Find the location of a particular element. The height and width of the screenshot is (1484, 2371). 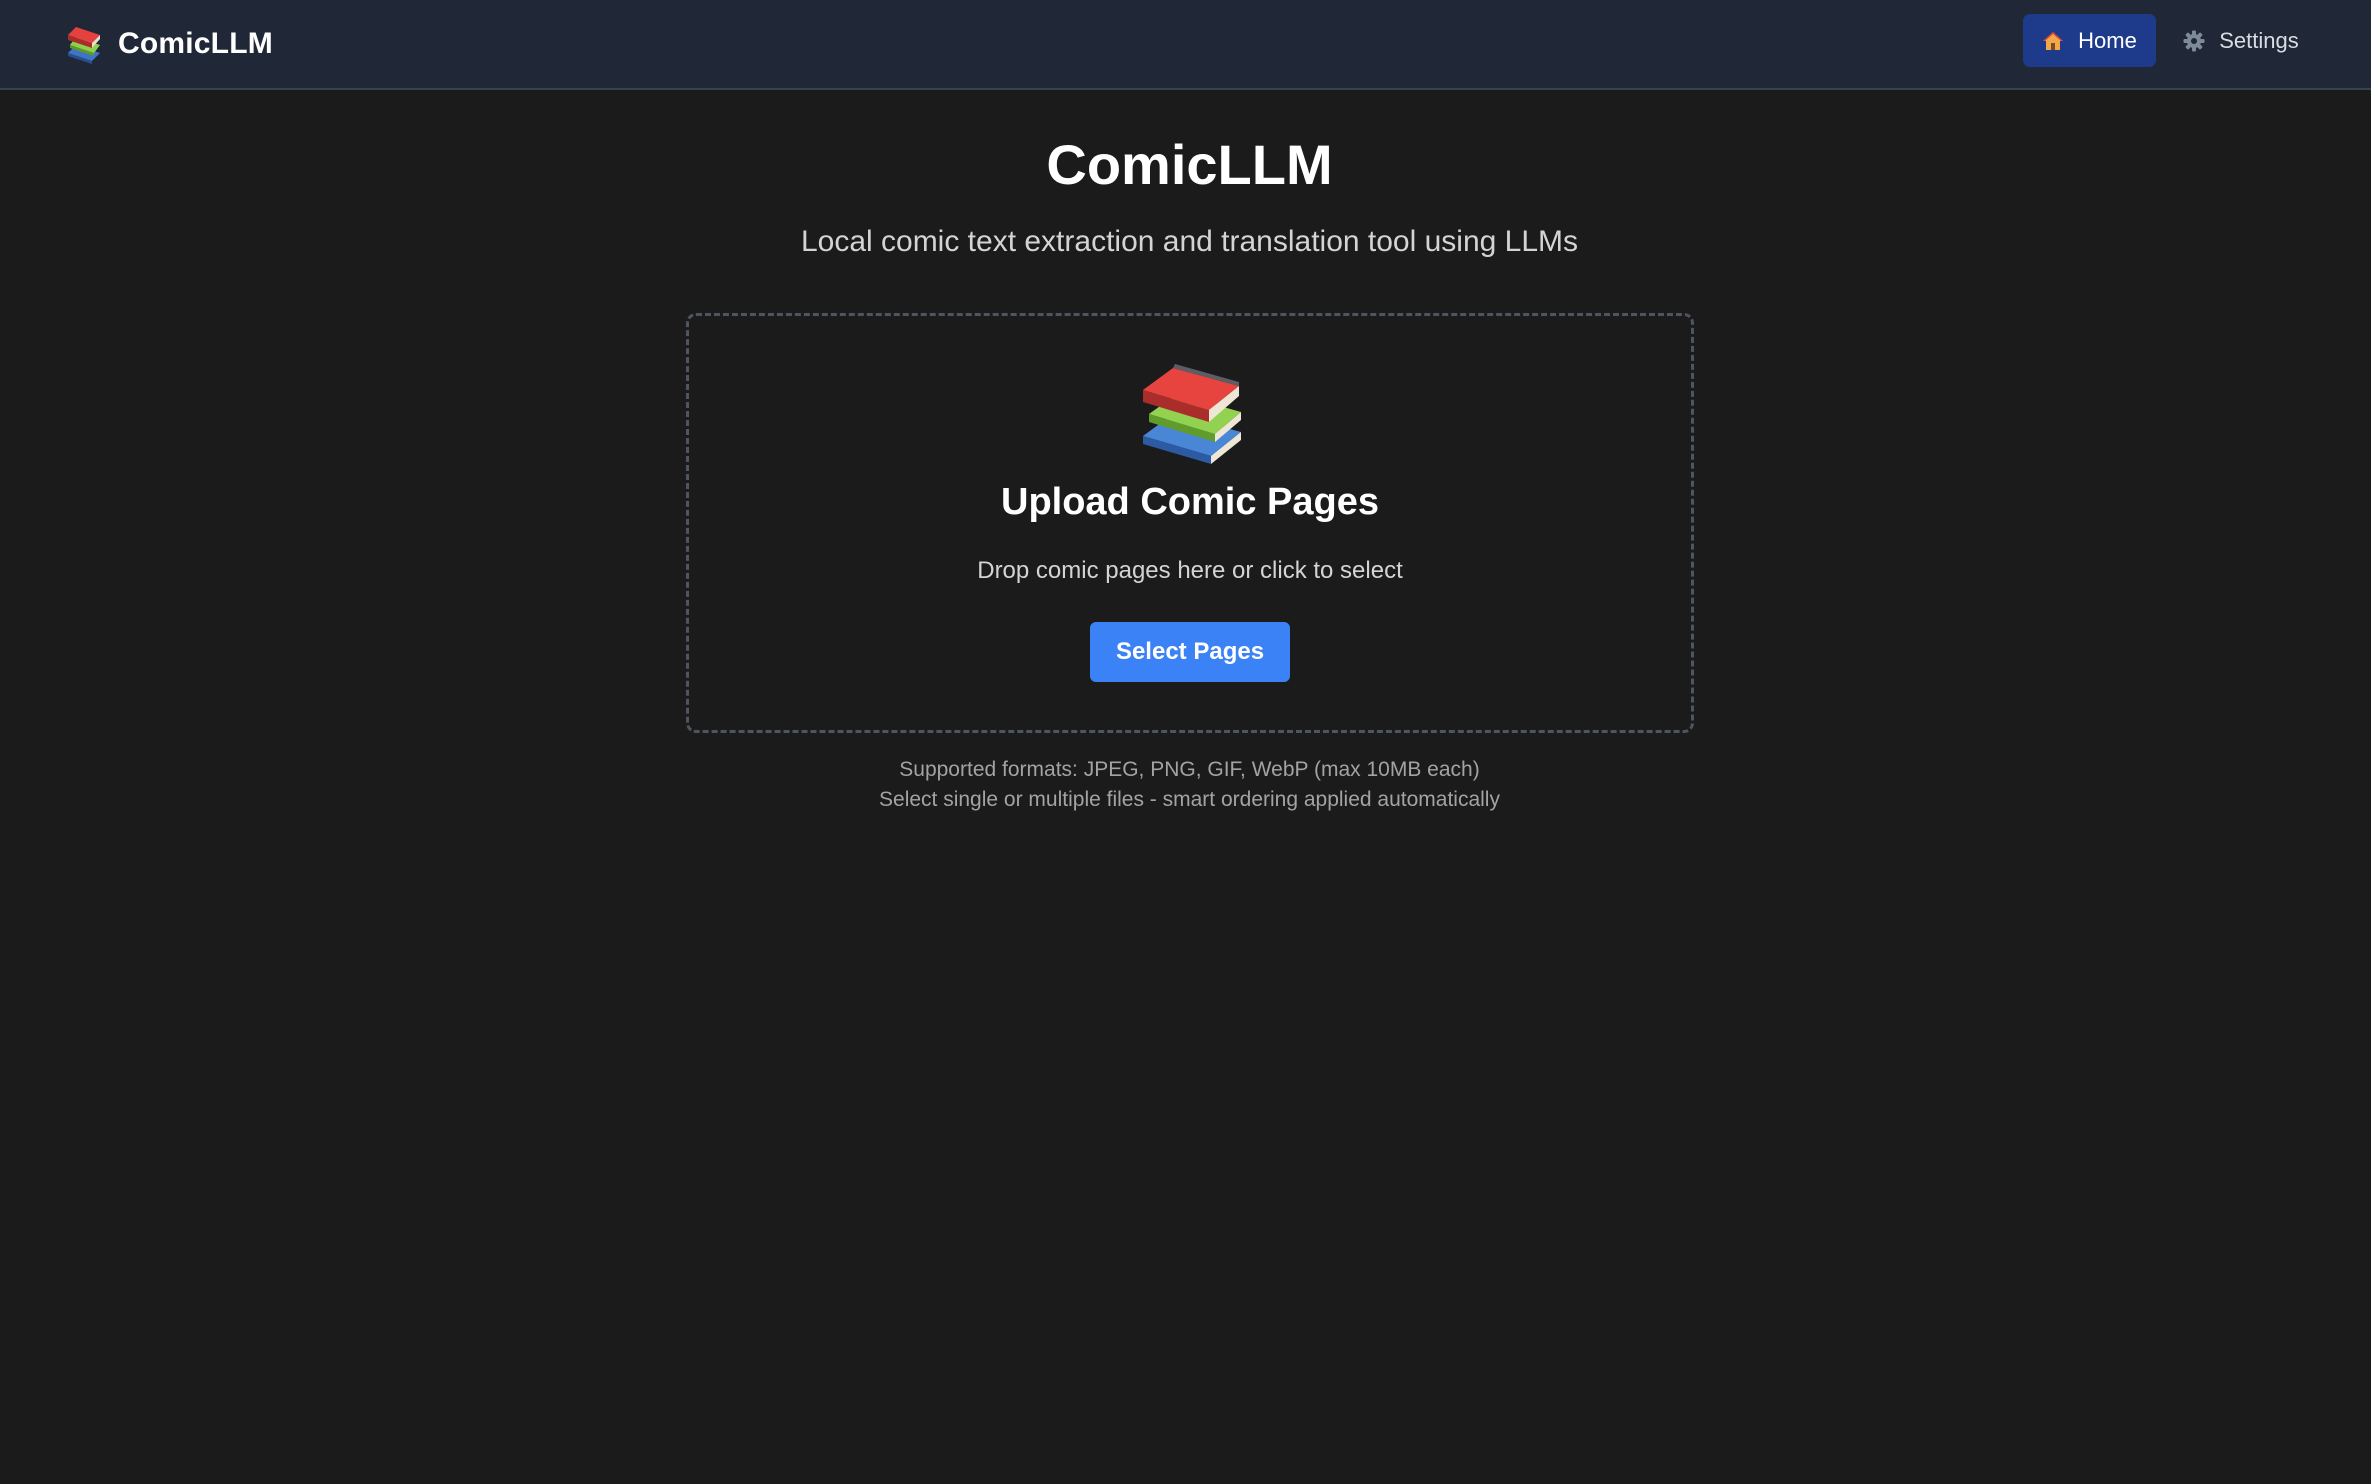

upload-instruction: Drop comic pages here or click to select is located at coordinates (1190, 570).